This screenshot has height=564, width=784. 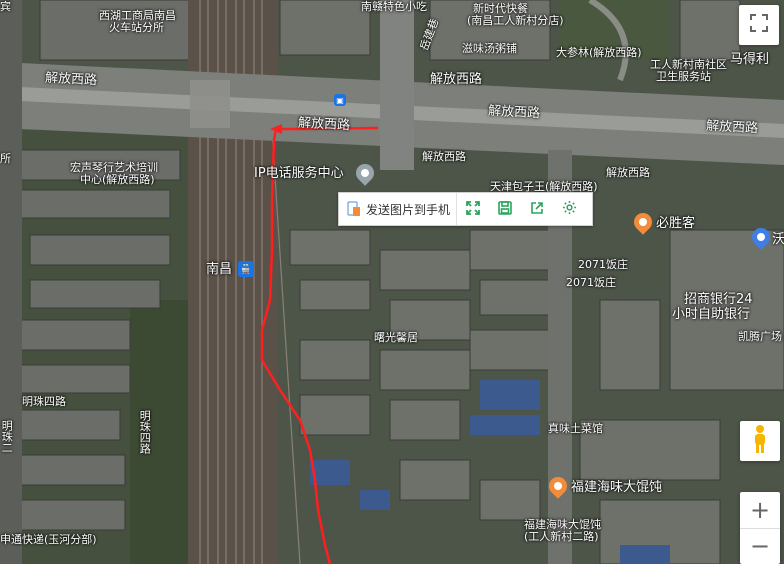 I want to click on image-toolbar: 发送图片到手机, so click(x=465, y=209).